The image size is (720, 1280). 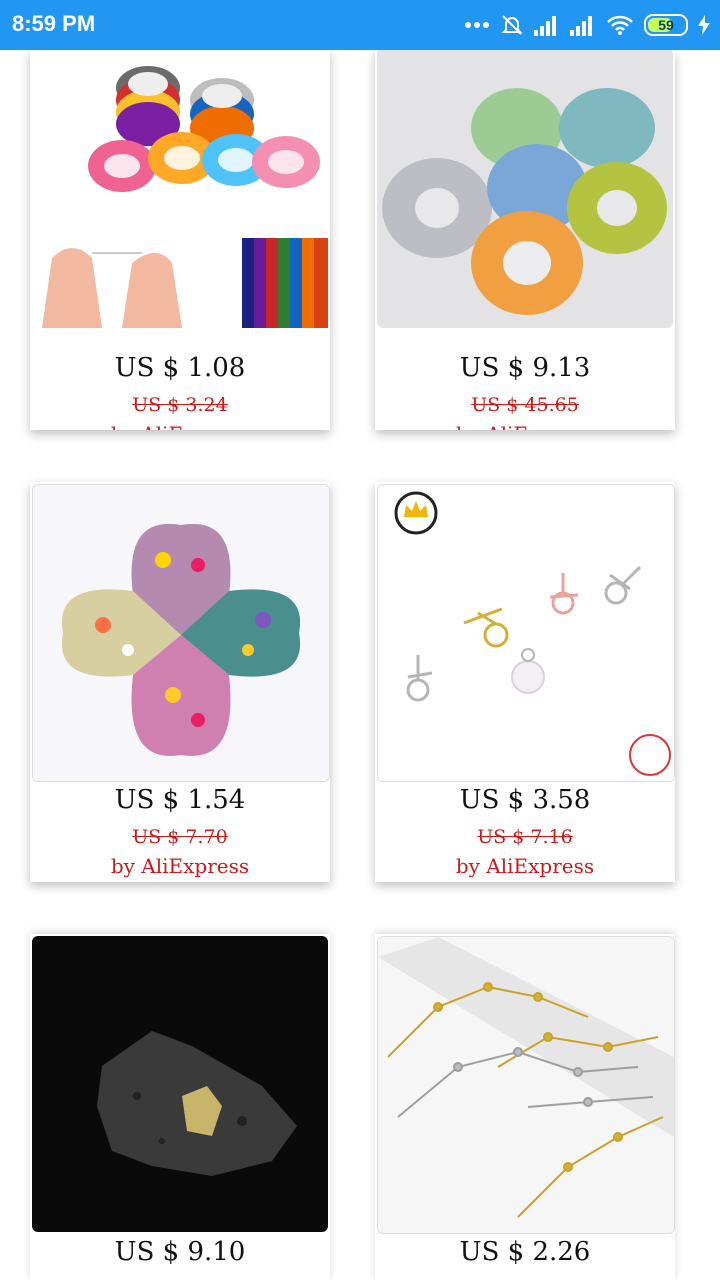 I want to click on product-price: US $ 1.54, so click(x=180, y=800).